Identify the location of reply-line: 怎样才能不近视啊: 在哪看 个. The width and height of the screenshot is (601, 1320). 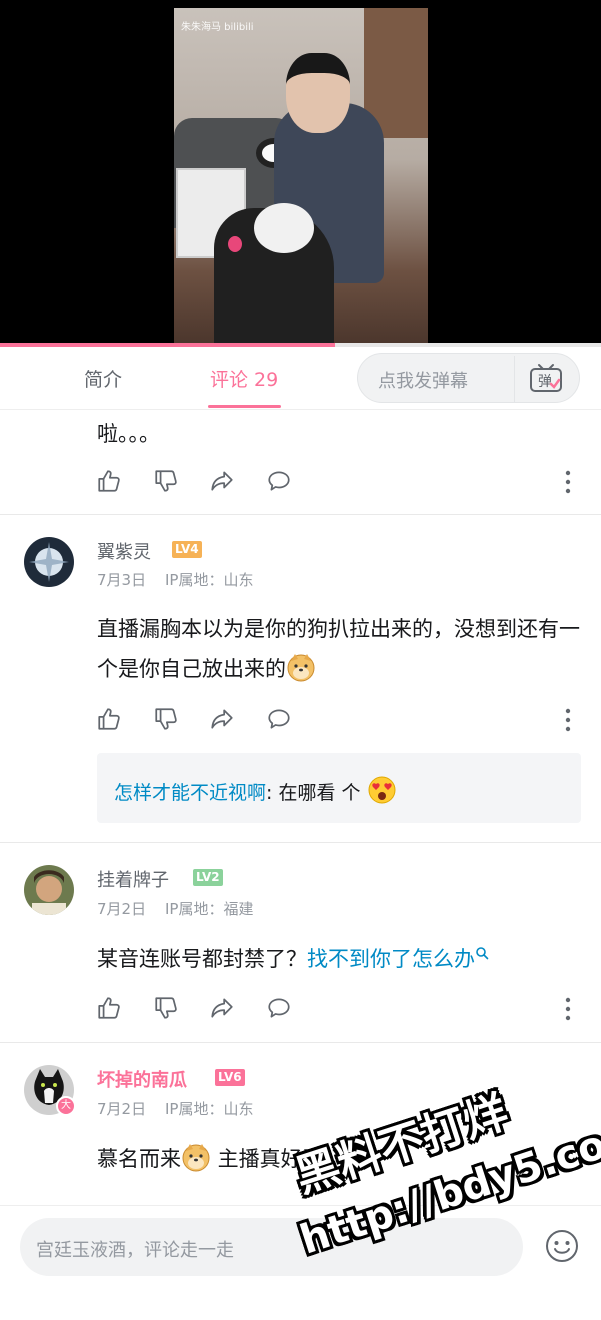
(255, 790).